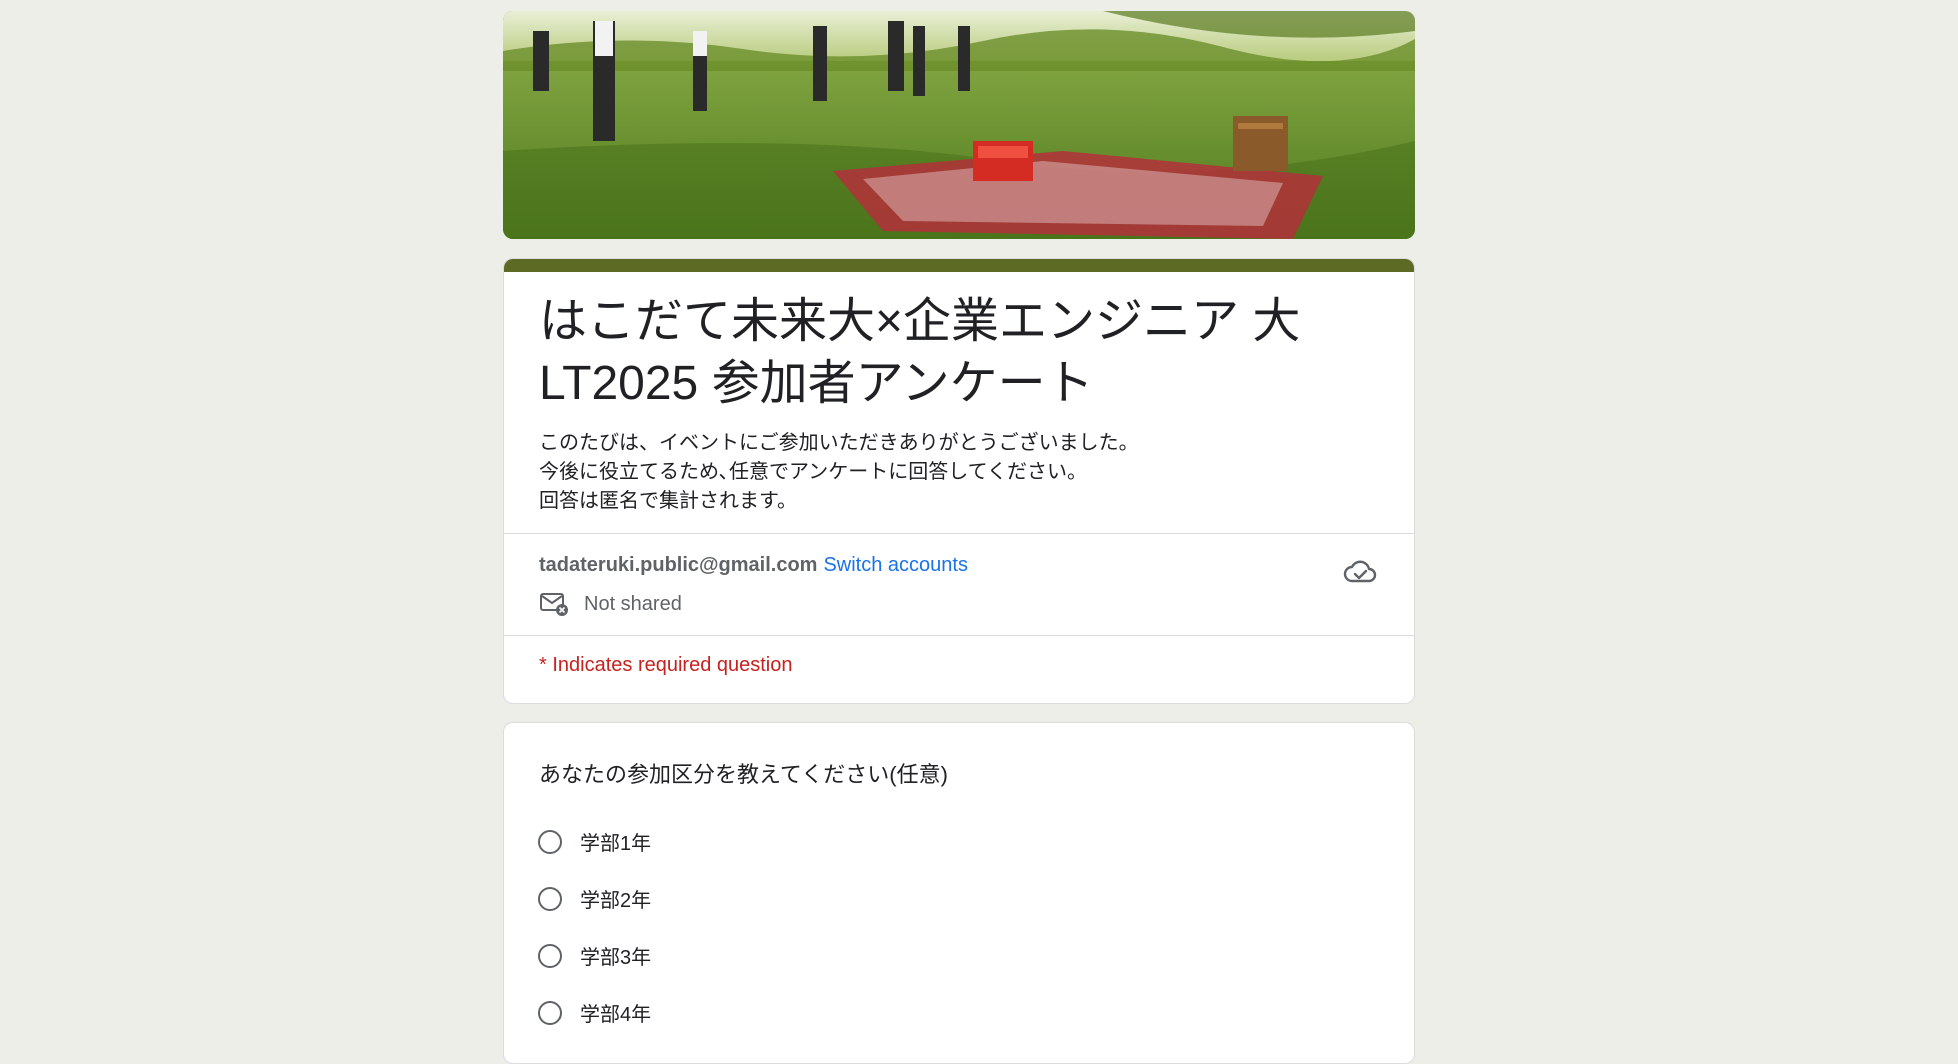 This screenshot has width=1958, height=1064. Describe the element at coordinates (959, 893) in the screenshot. I see `question-card: あなたの参加区分を教えてください(任意) 学部1年 学部2年 学部3年 学部4年` at that location.